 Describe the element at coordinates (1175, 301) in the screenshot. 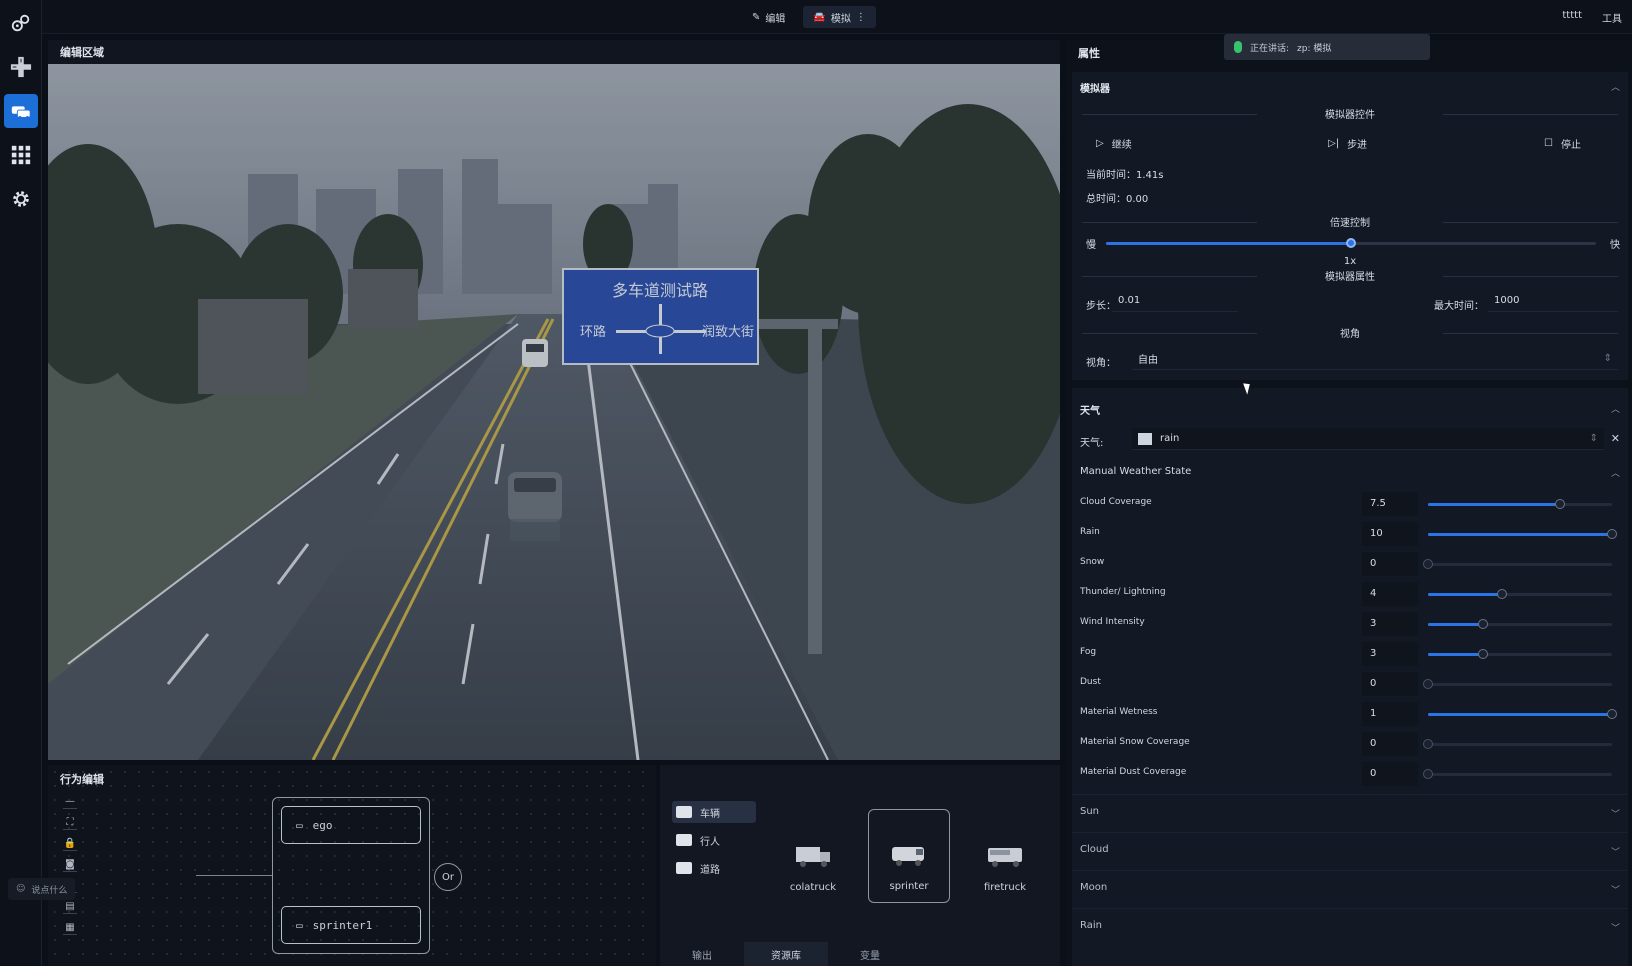

I see `step-size-input: 0.01` at that location.